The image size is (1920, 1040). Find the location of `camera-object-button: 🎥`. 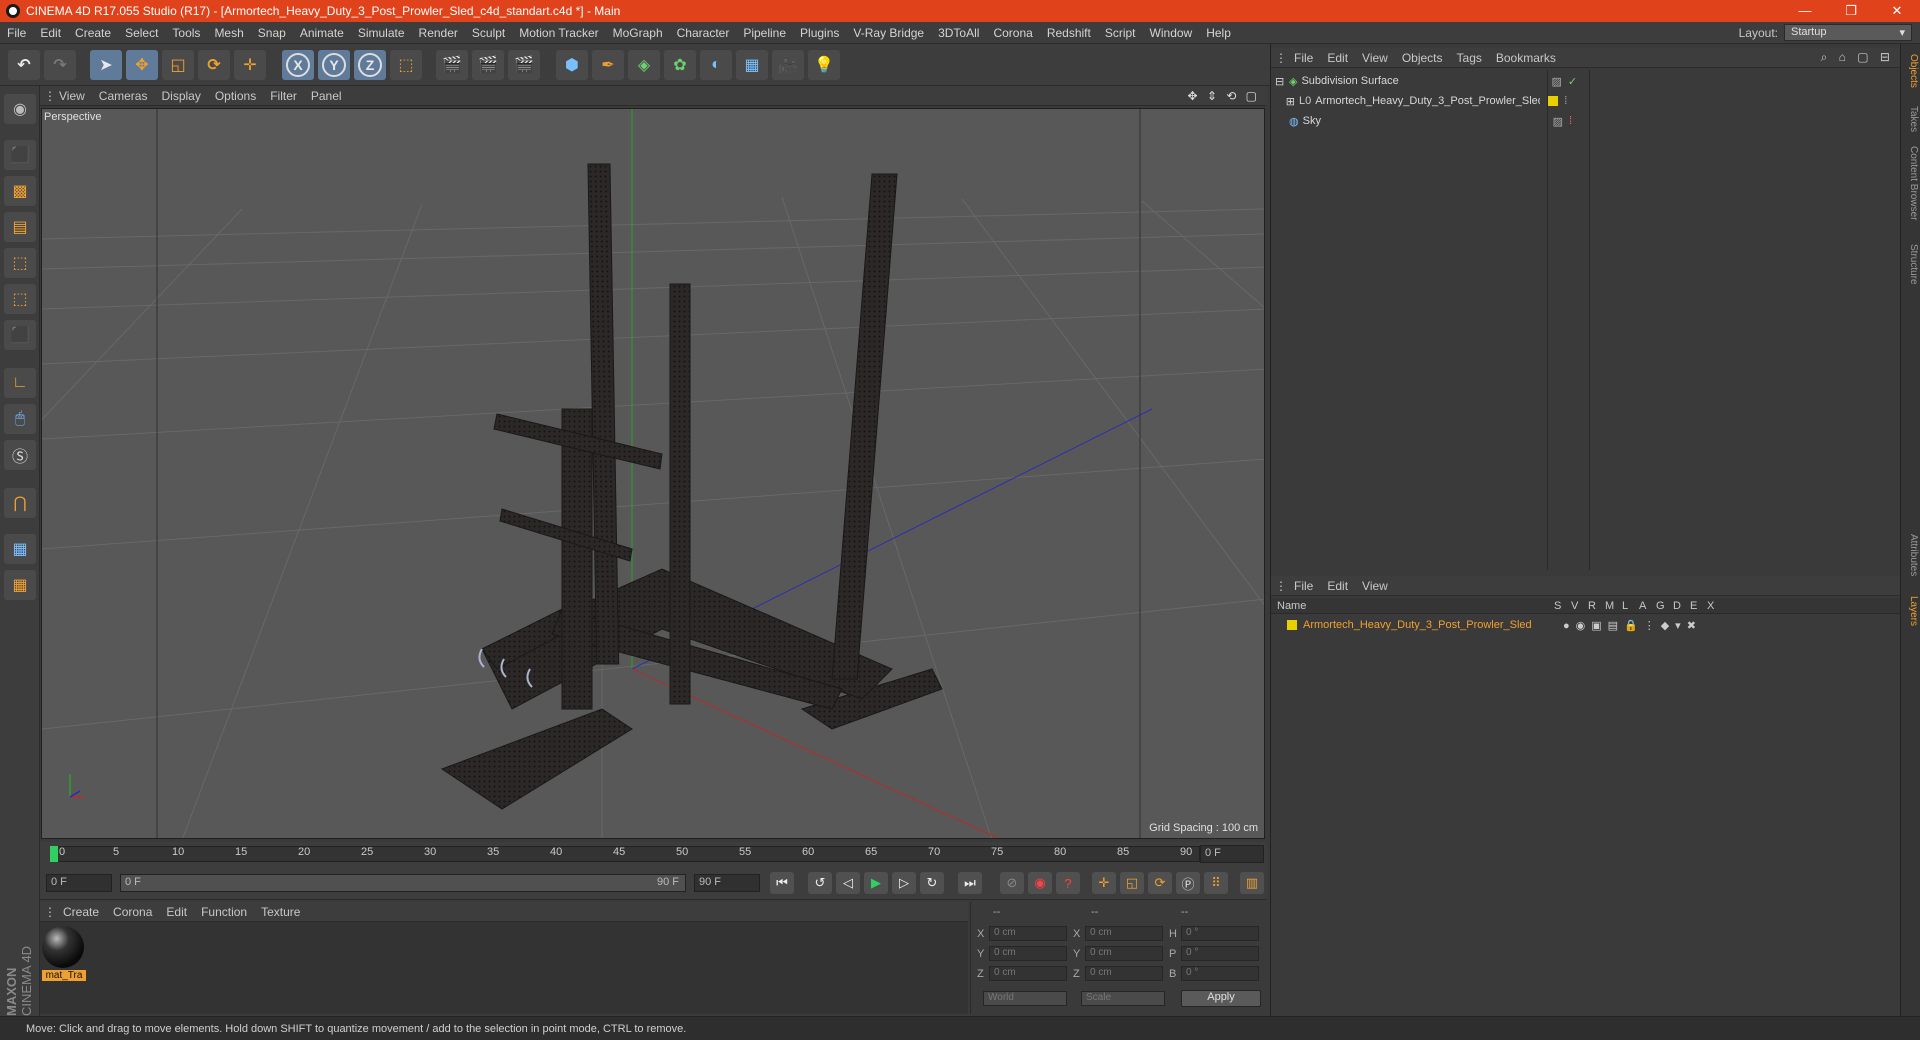

camera-object-button: 🎥 is located at coordinates (788, 65).